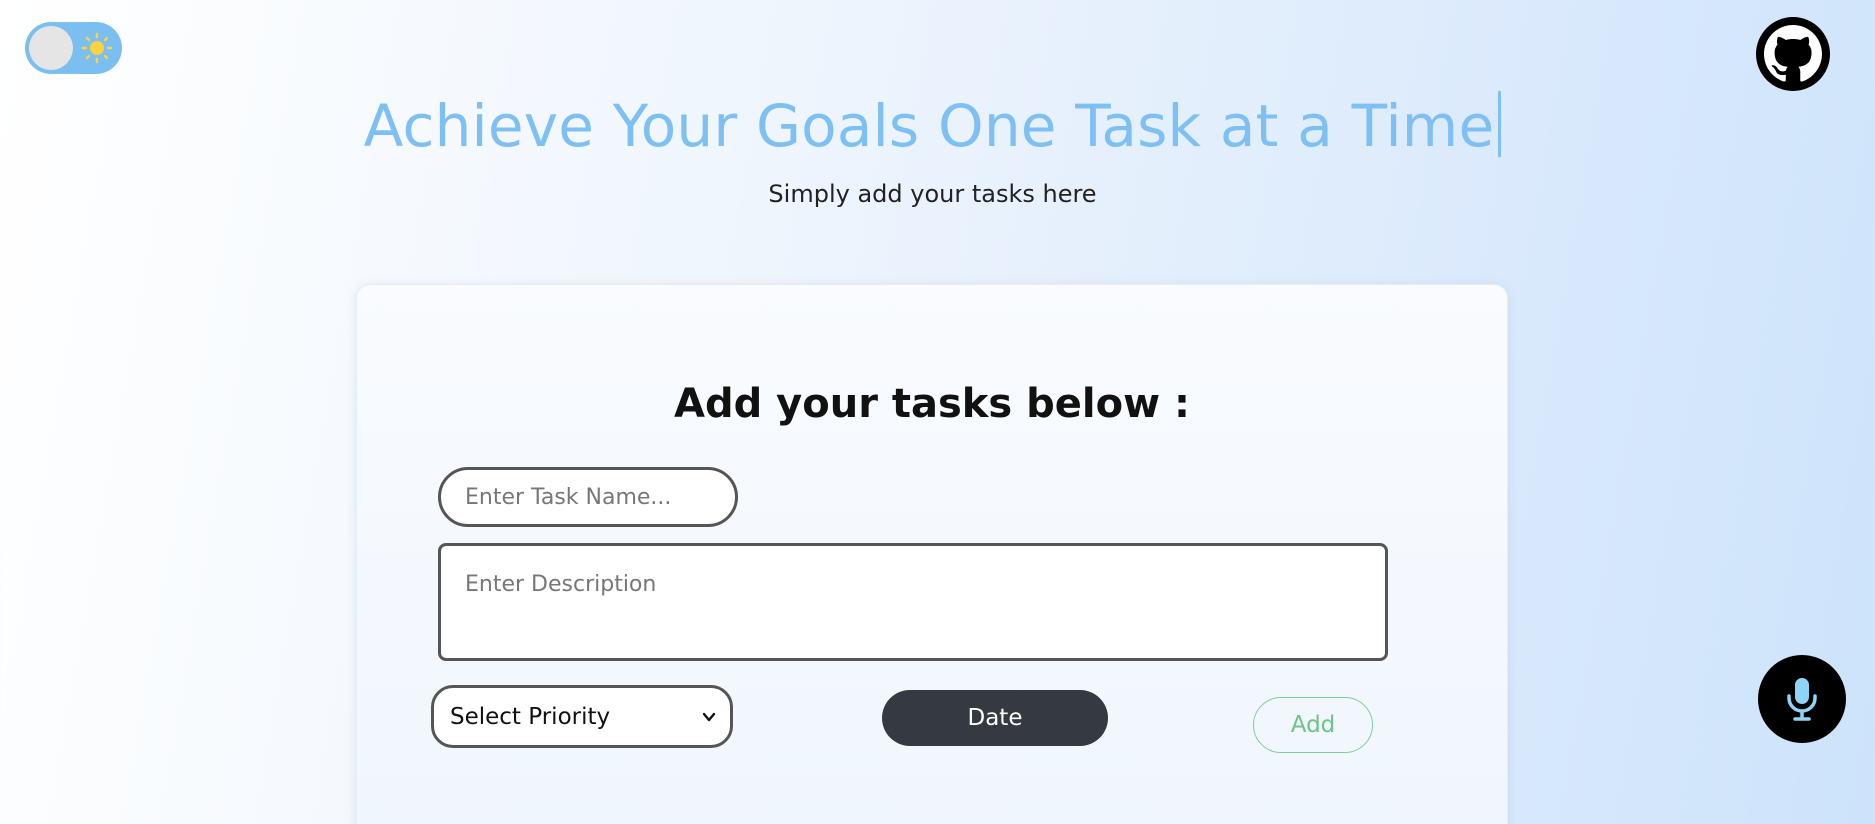 The height and width of the screenshot is (824, 1875). I want to click on date-button: Date, so click(995, 718).